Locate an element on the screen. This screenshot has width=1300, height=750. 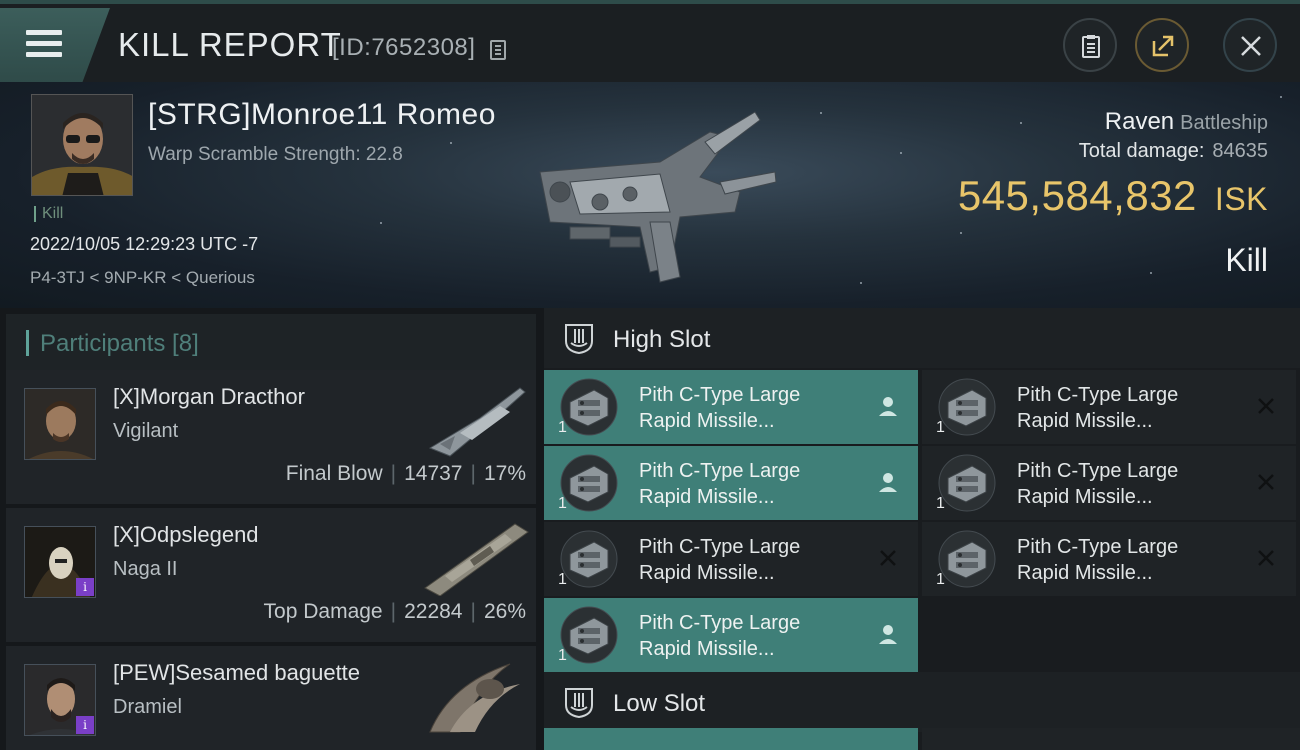
participant-percent: 26% is located at coordinates (504, 611).